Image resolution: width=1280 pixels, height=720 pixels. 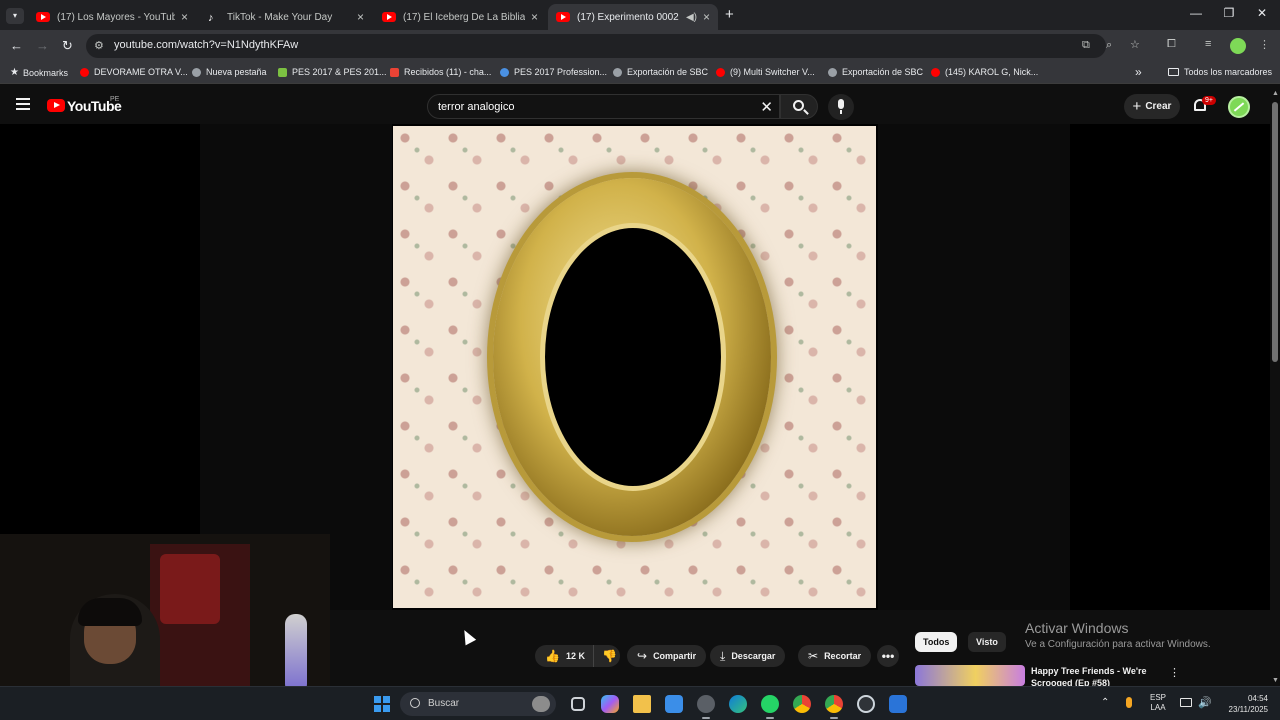 I want to click on all-bookmarks-folder: Todos los marcadores, so click(x=1220, y=72).